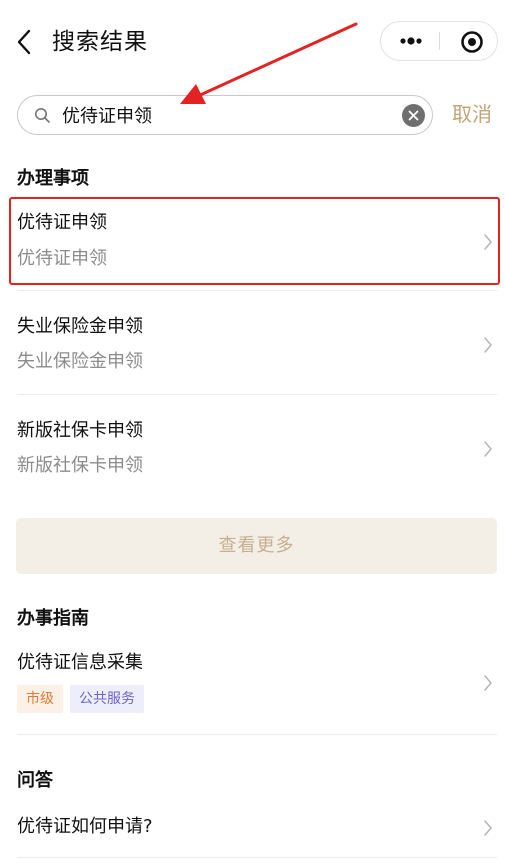 Image resolution: width=505 pixels, height=866 pixels. Describe the element at coordinates (80, 326) in the screenshot. I see `item-title: 失业保险金申领` at that location.